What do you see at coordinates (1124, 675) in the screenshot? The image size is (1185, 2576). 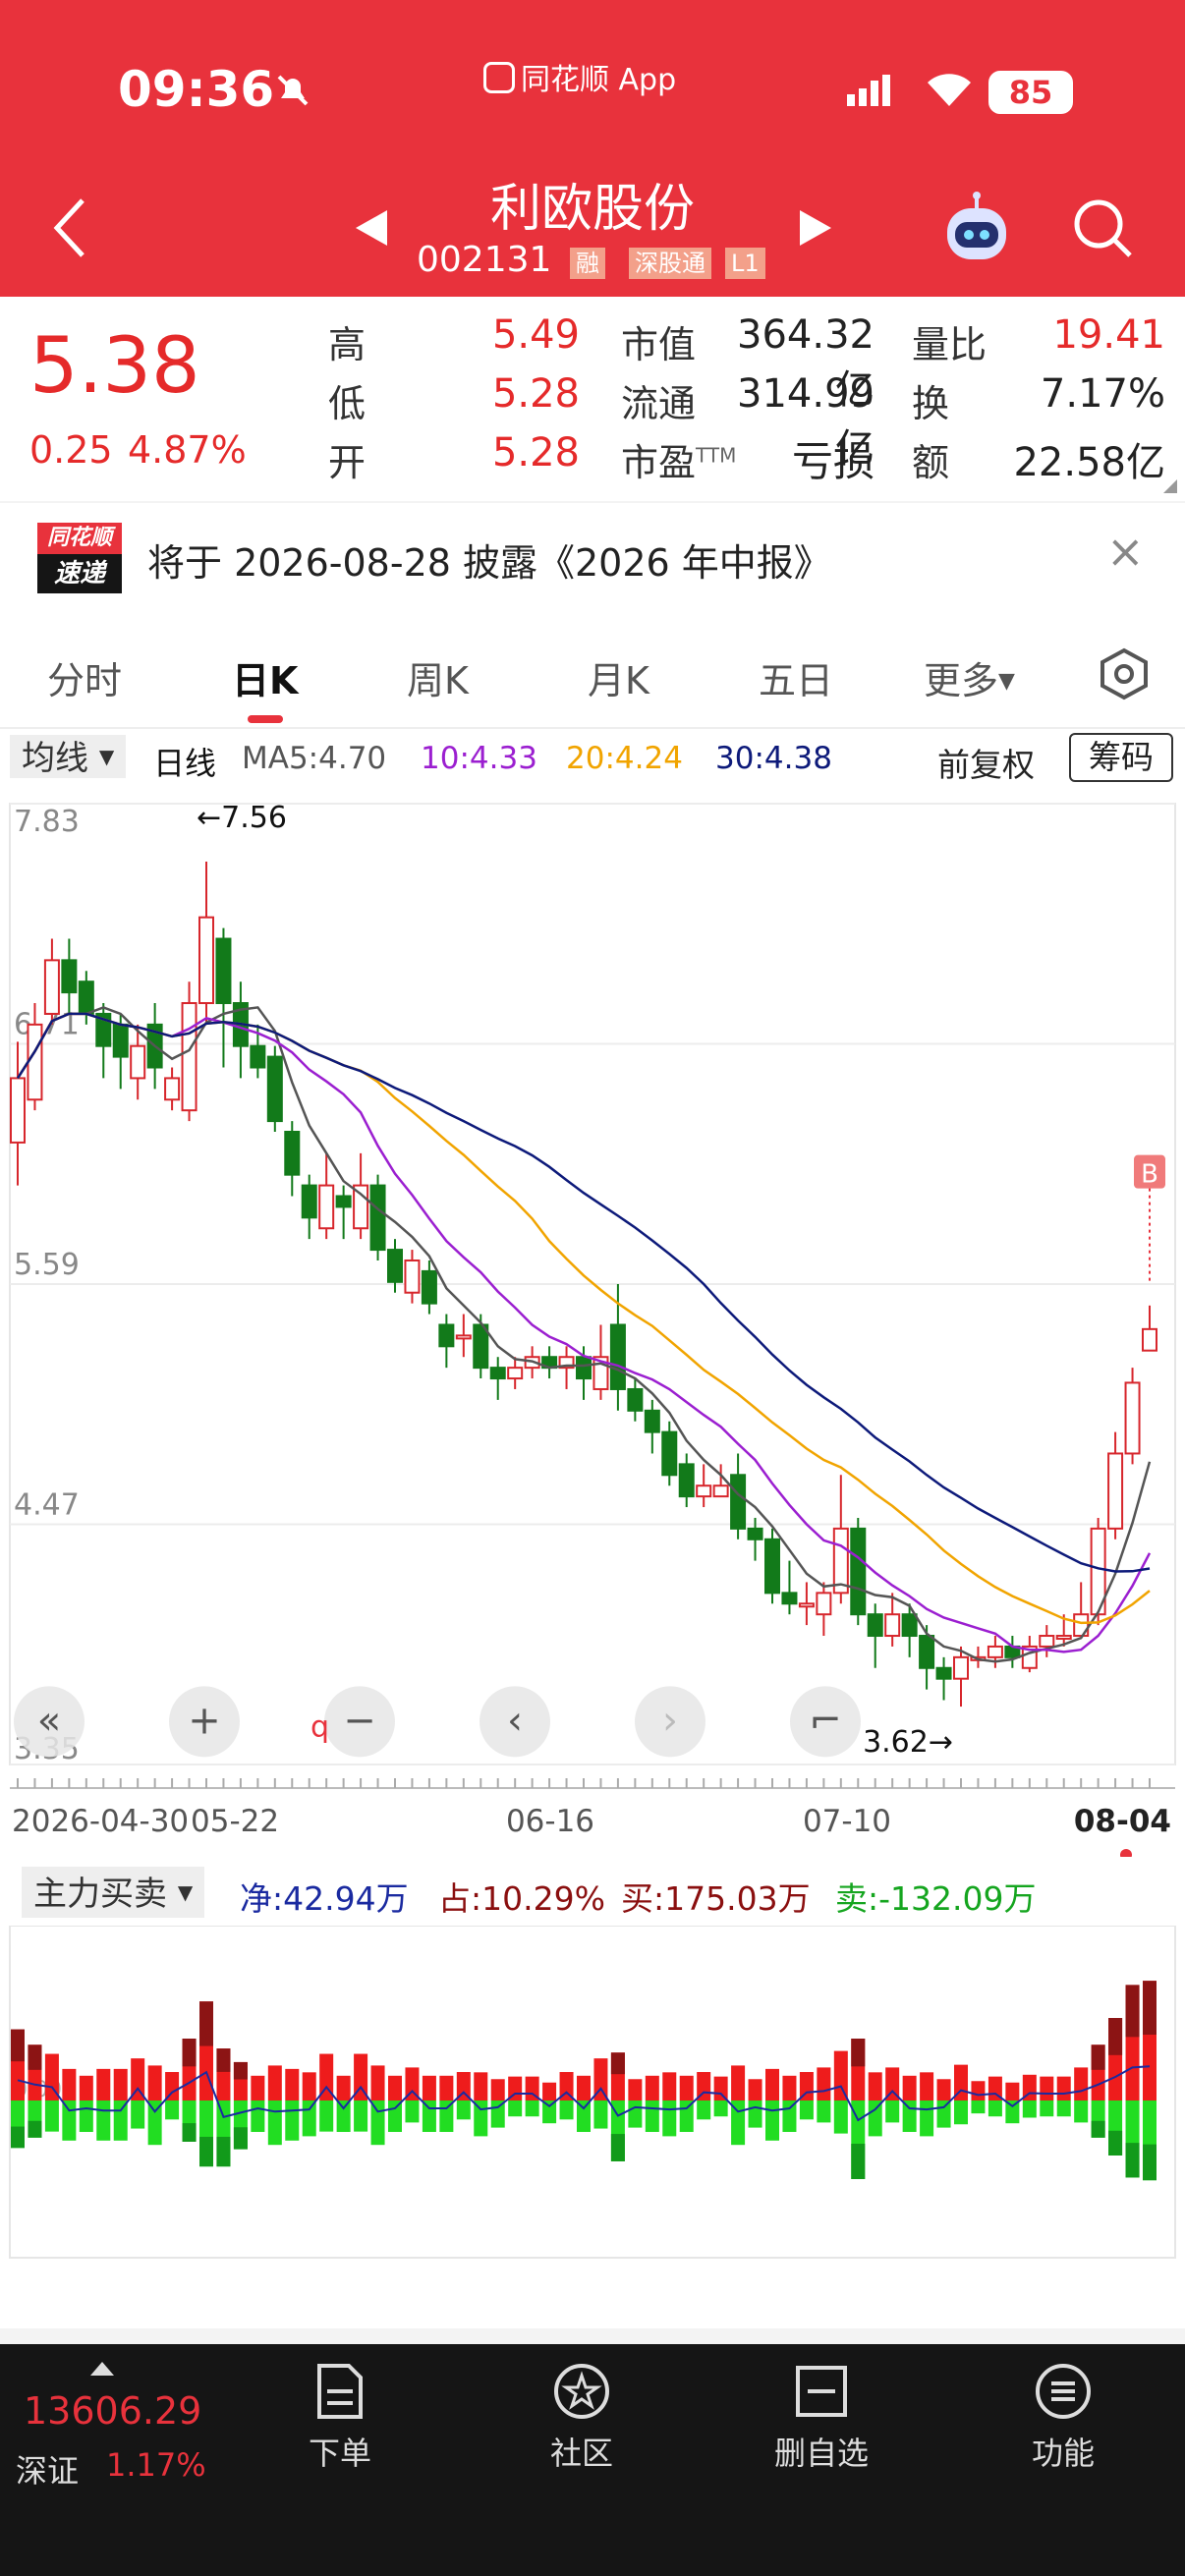 I see `settings-hex-icon` at bounding box center [1124, 675].